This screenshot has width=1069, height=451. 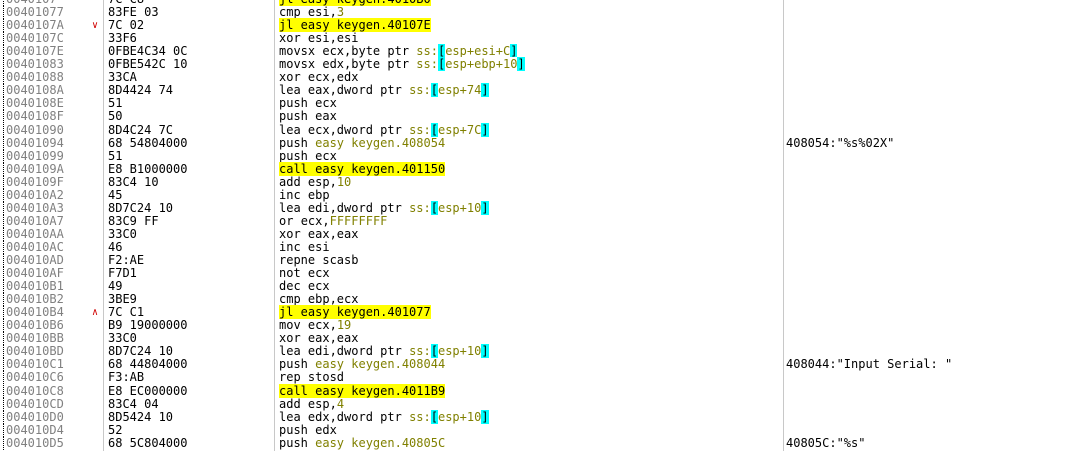 What do you see at coordinates (362, 391) in the screenshot?
I see `branch-target: call easy keygen.4011B9` at bounding box center [362, 391].